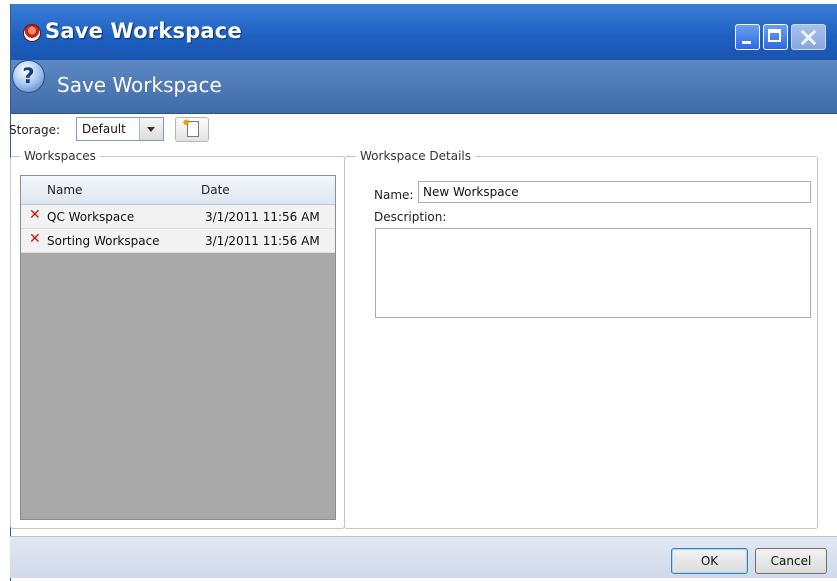 The height and width of the screenshot is (581, 837). Describe the element at coordinates (747, 37) in the screenshot. I see `minimize-button` at that location.